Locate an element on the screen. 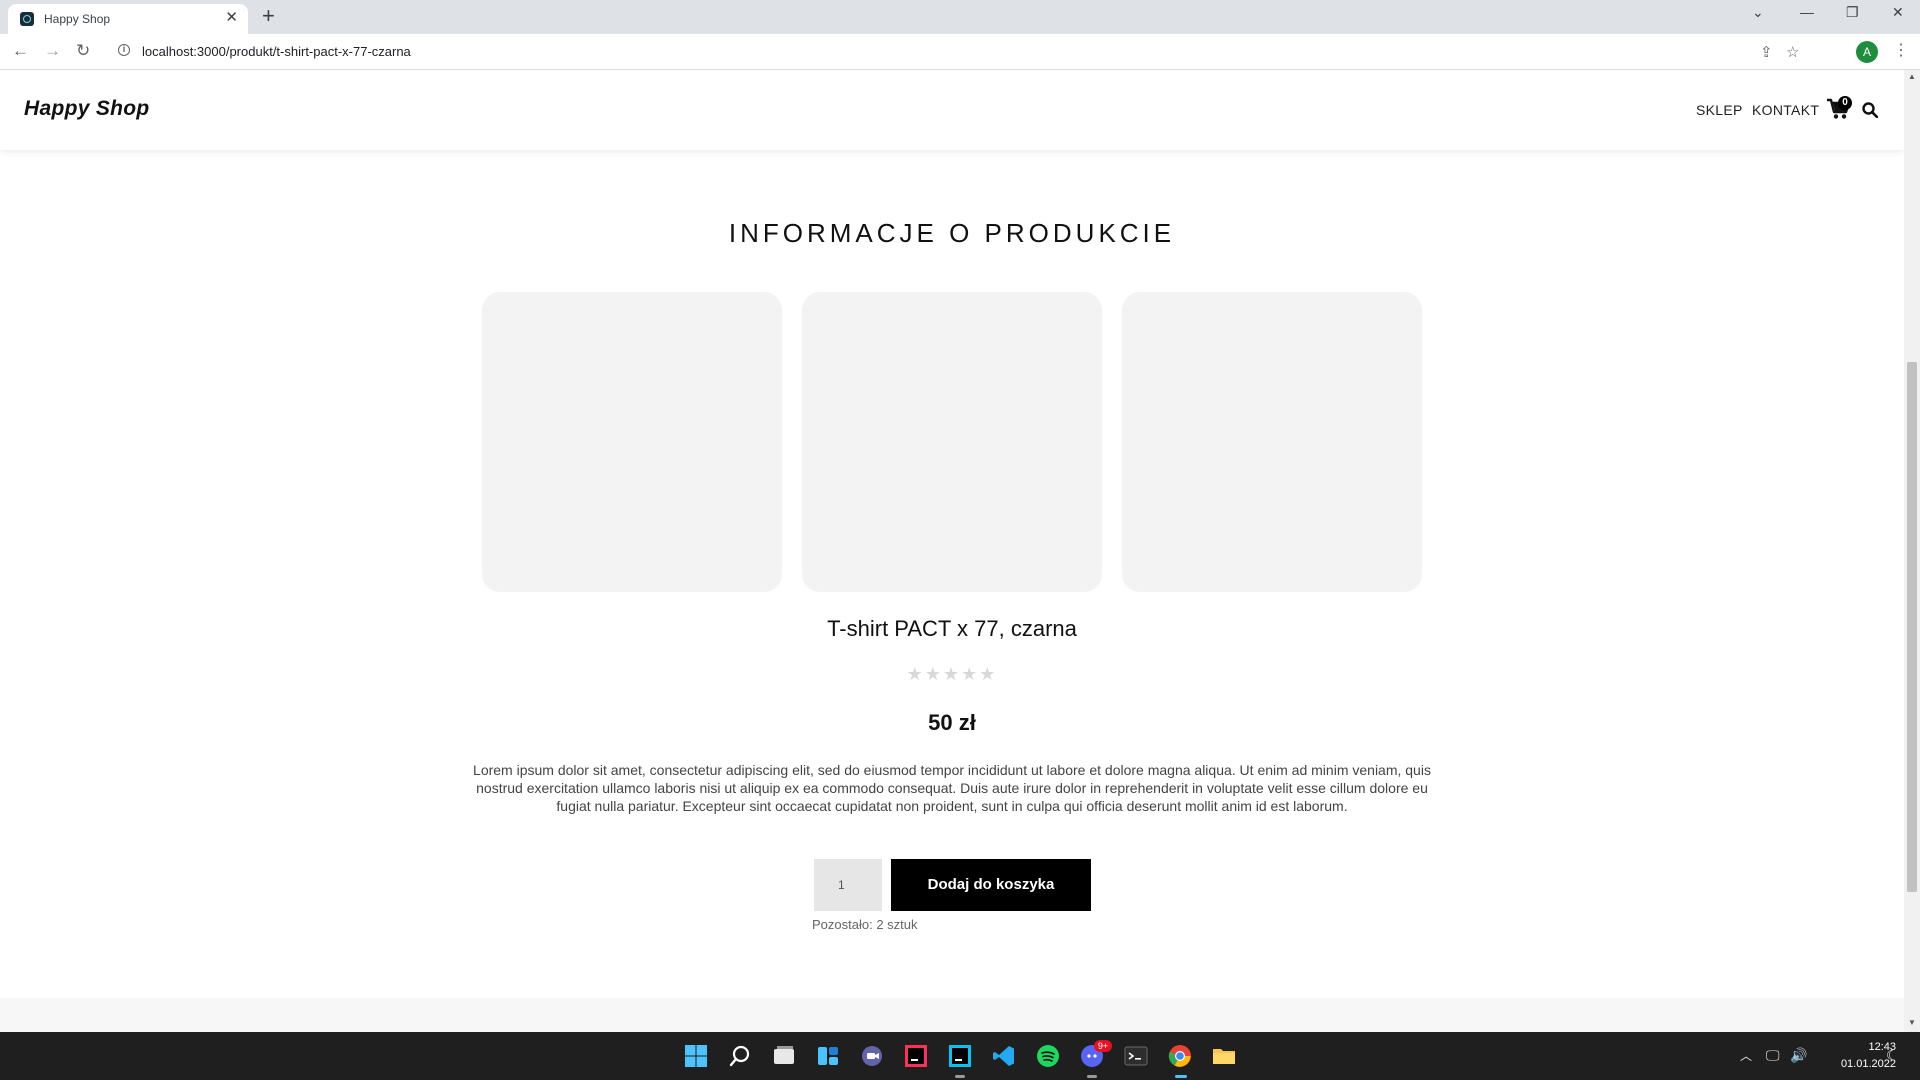 The image size is (1920, 1080). quantity-input is located at coordinates (848, 885).